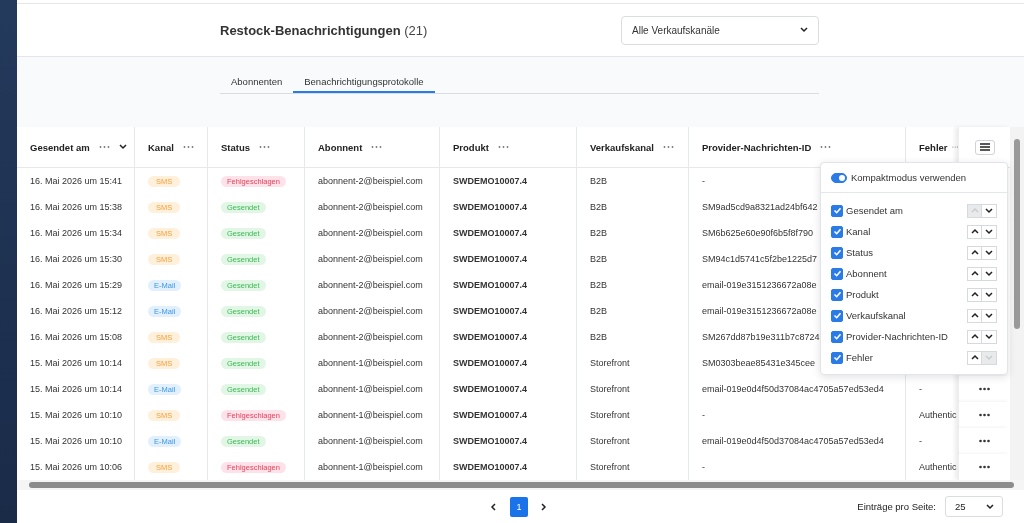 The width and height of the screenshot is (1024, 523). Describe the element at coordinates (310, 30) in the screenshot. I see `page-title: Restock-Benachrichtigungen` at that location.